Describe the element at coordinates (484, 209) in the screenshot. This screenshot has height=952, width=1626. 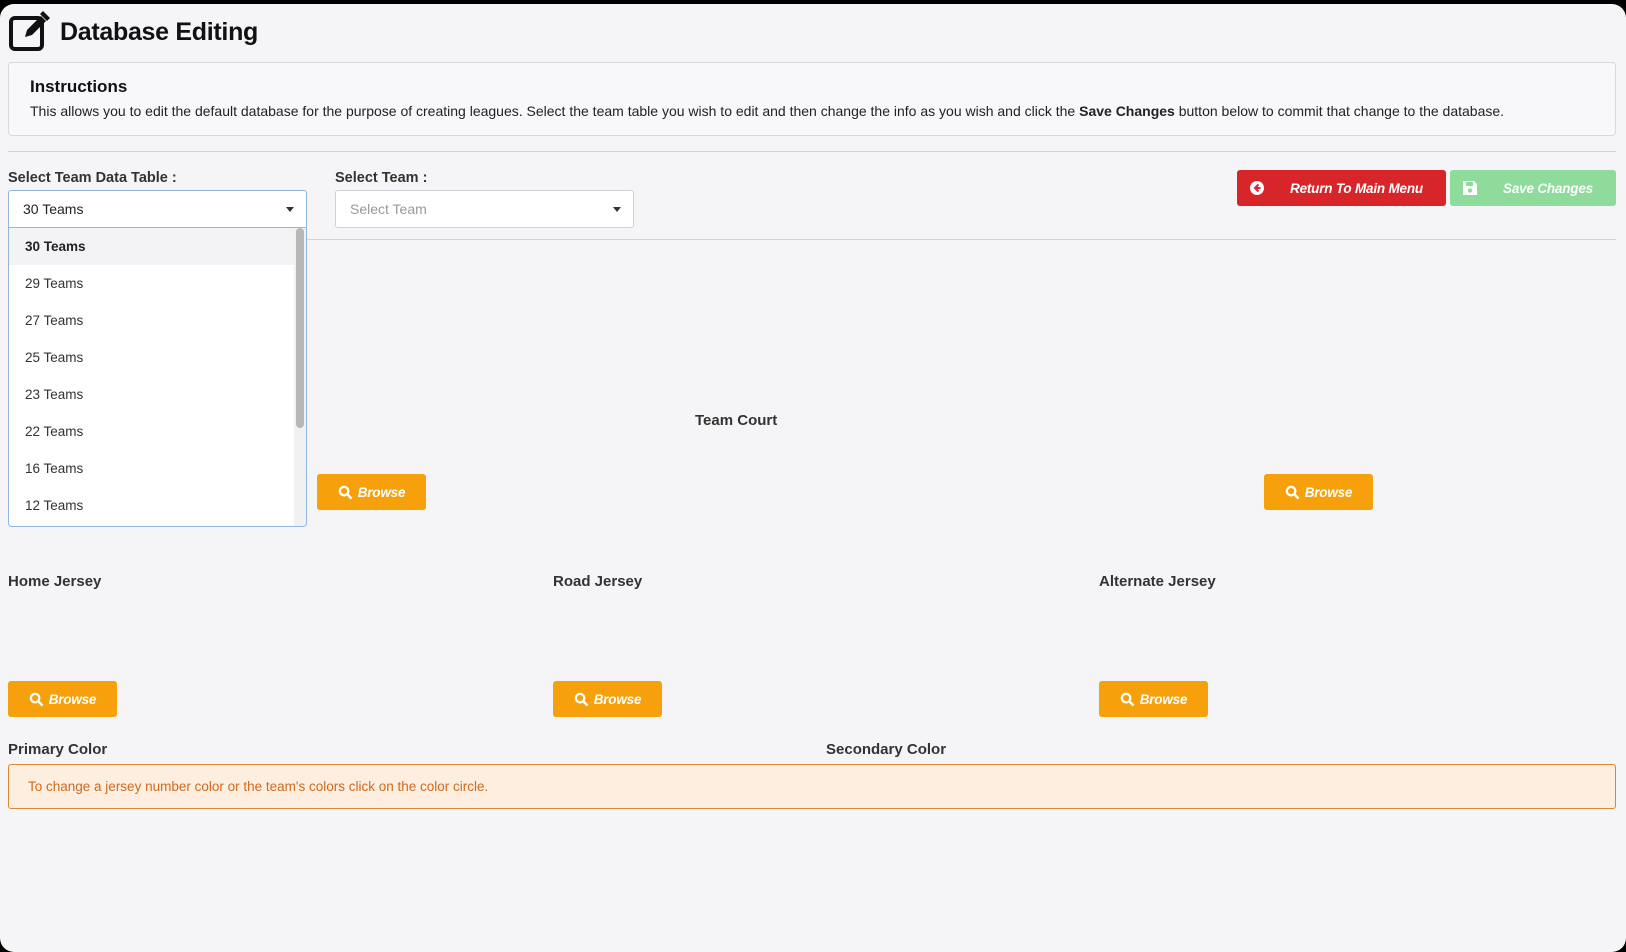
I see `team-select: Select Team` at that location.